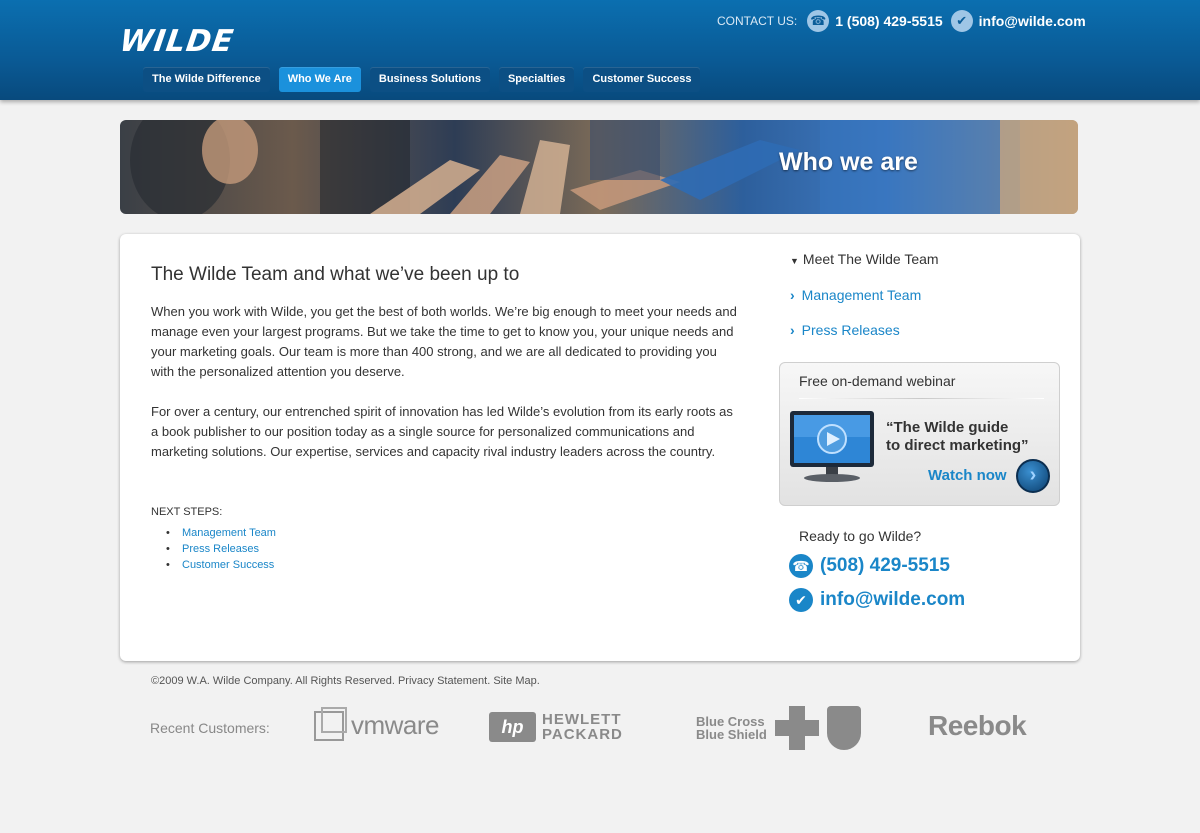 This screenshot has height=833, width=1200. What do you see at coordinates (429, 79) in the screenshot?
I see `nav-business-solutions: Business Solutions` at bounding box center [429, 79].